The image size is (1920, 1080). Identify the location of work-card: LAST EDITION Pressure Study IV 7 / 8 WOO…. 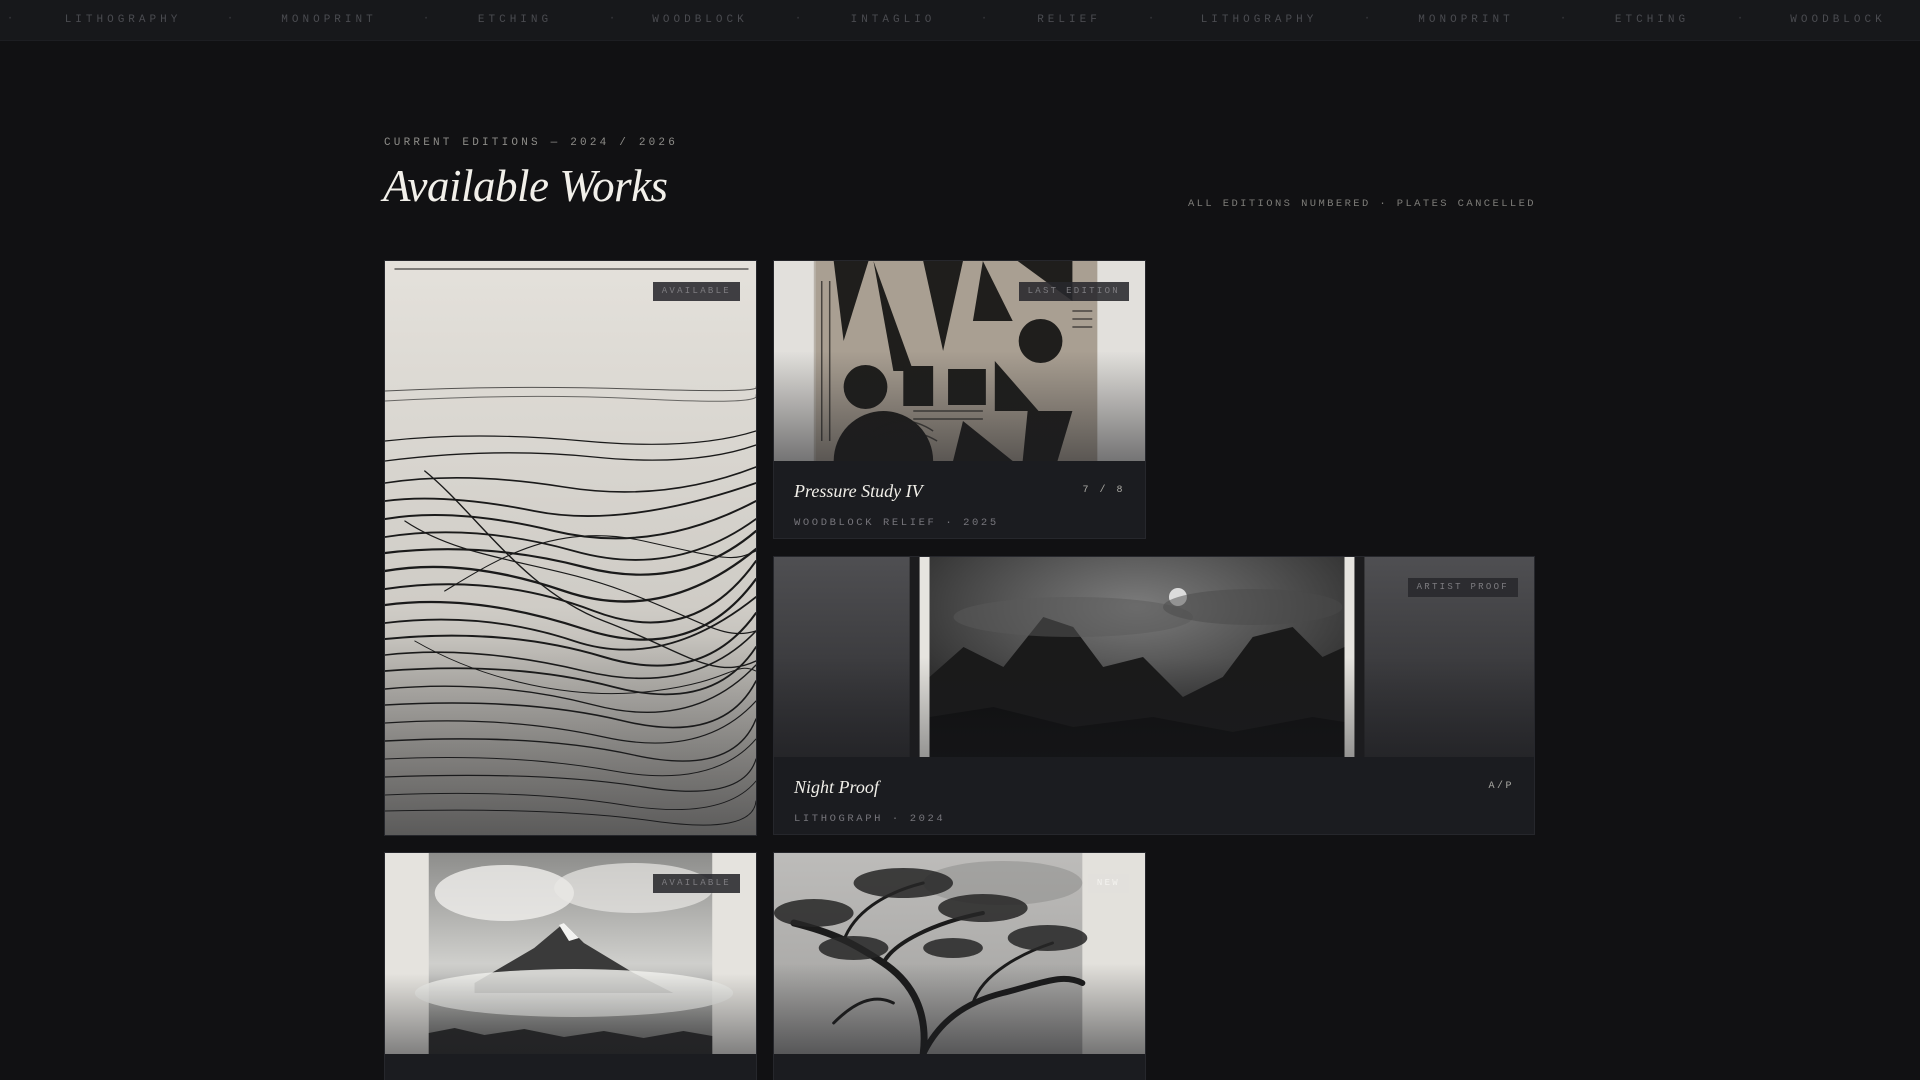
(959, 399).